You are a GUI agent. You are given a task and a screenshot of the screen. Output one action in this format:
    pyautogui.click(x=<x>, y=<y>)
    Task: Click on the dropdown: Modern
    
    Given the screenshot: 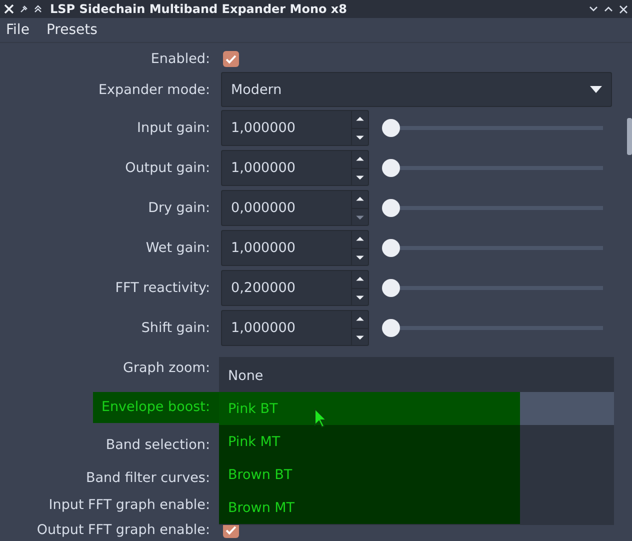 What is the action you would take?
    pyautogui.click(x=416, y=89)
    